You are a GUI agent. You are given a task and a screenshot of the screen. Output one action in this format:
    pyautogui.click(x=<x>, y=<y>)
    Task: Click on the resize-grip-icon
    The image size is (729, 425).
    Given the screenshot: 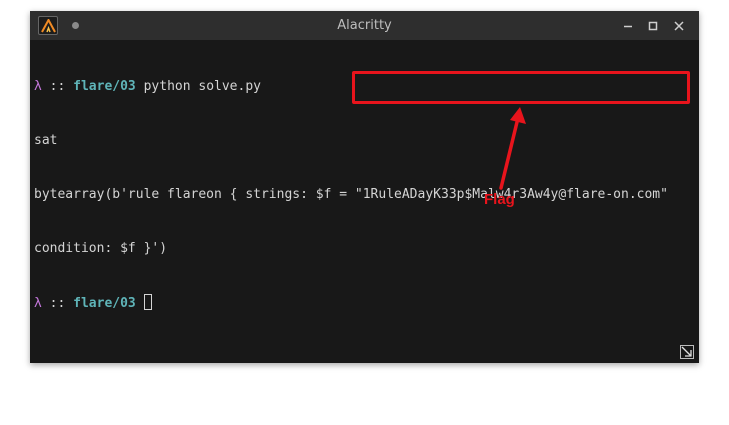 What is the action you would take?
    pyautogui.click(x=687, y=352)
    